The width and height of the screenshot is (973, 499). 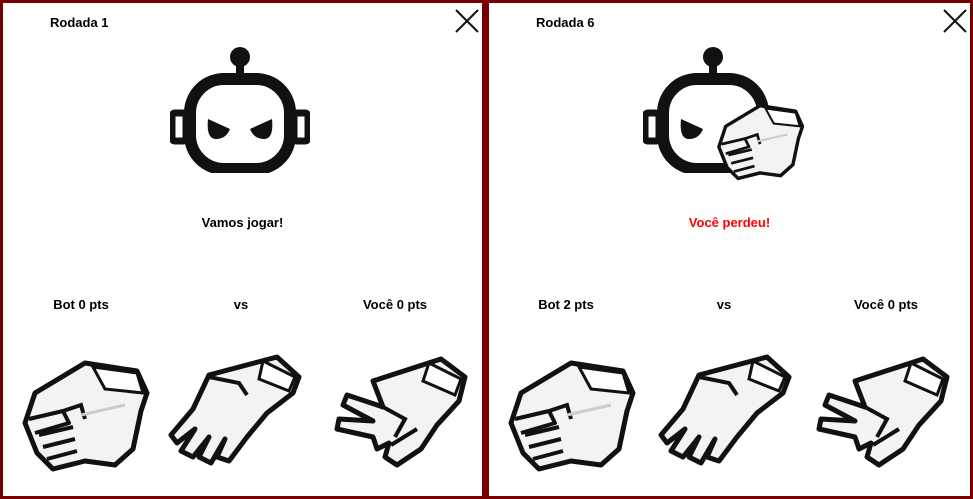 What do you see at coordinates (79, 22) in the screenshot?
I see `round-label: Rodada 1` at bounding box center [79, 22].